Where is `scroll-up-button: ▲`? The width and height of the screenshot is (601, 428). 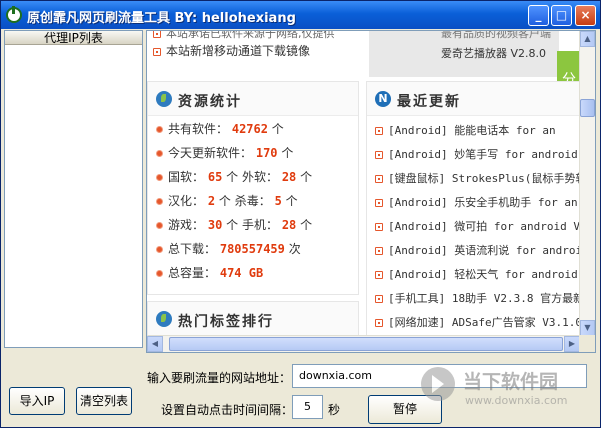
scroll-up-button: ▲ is located at coordinates (587, 39).